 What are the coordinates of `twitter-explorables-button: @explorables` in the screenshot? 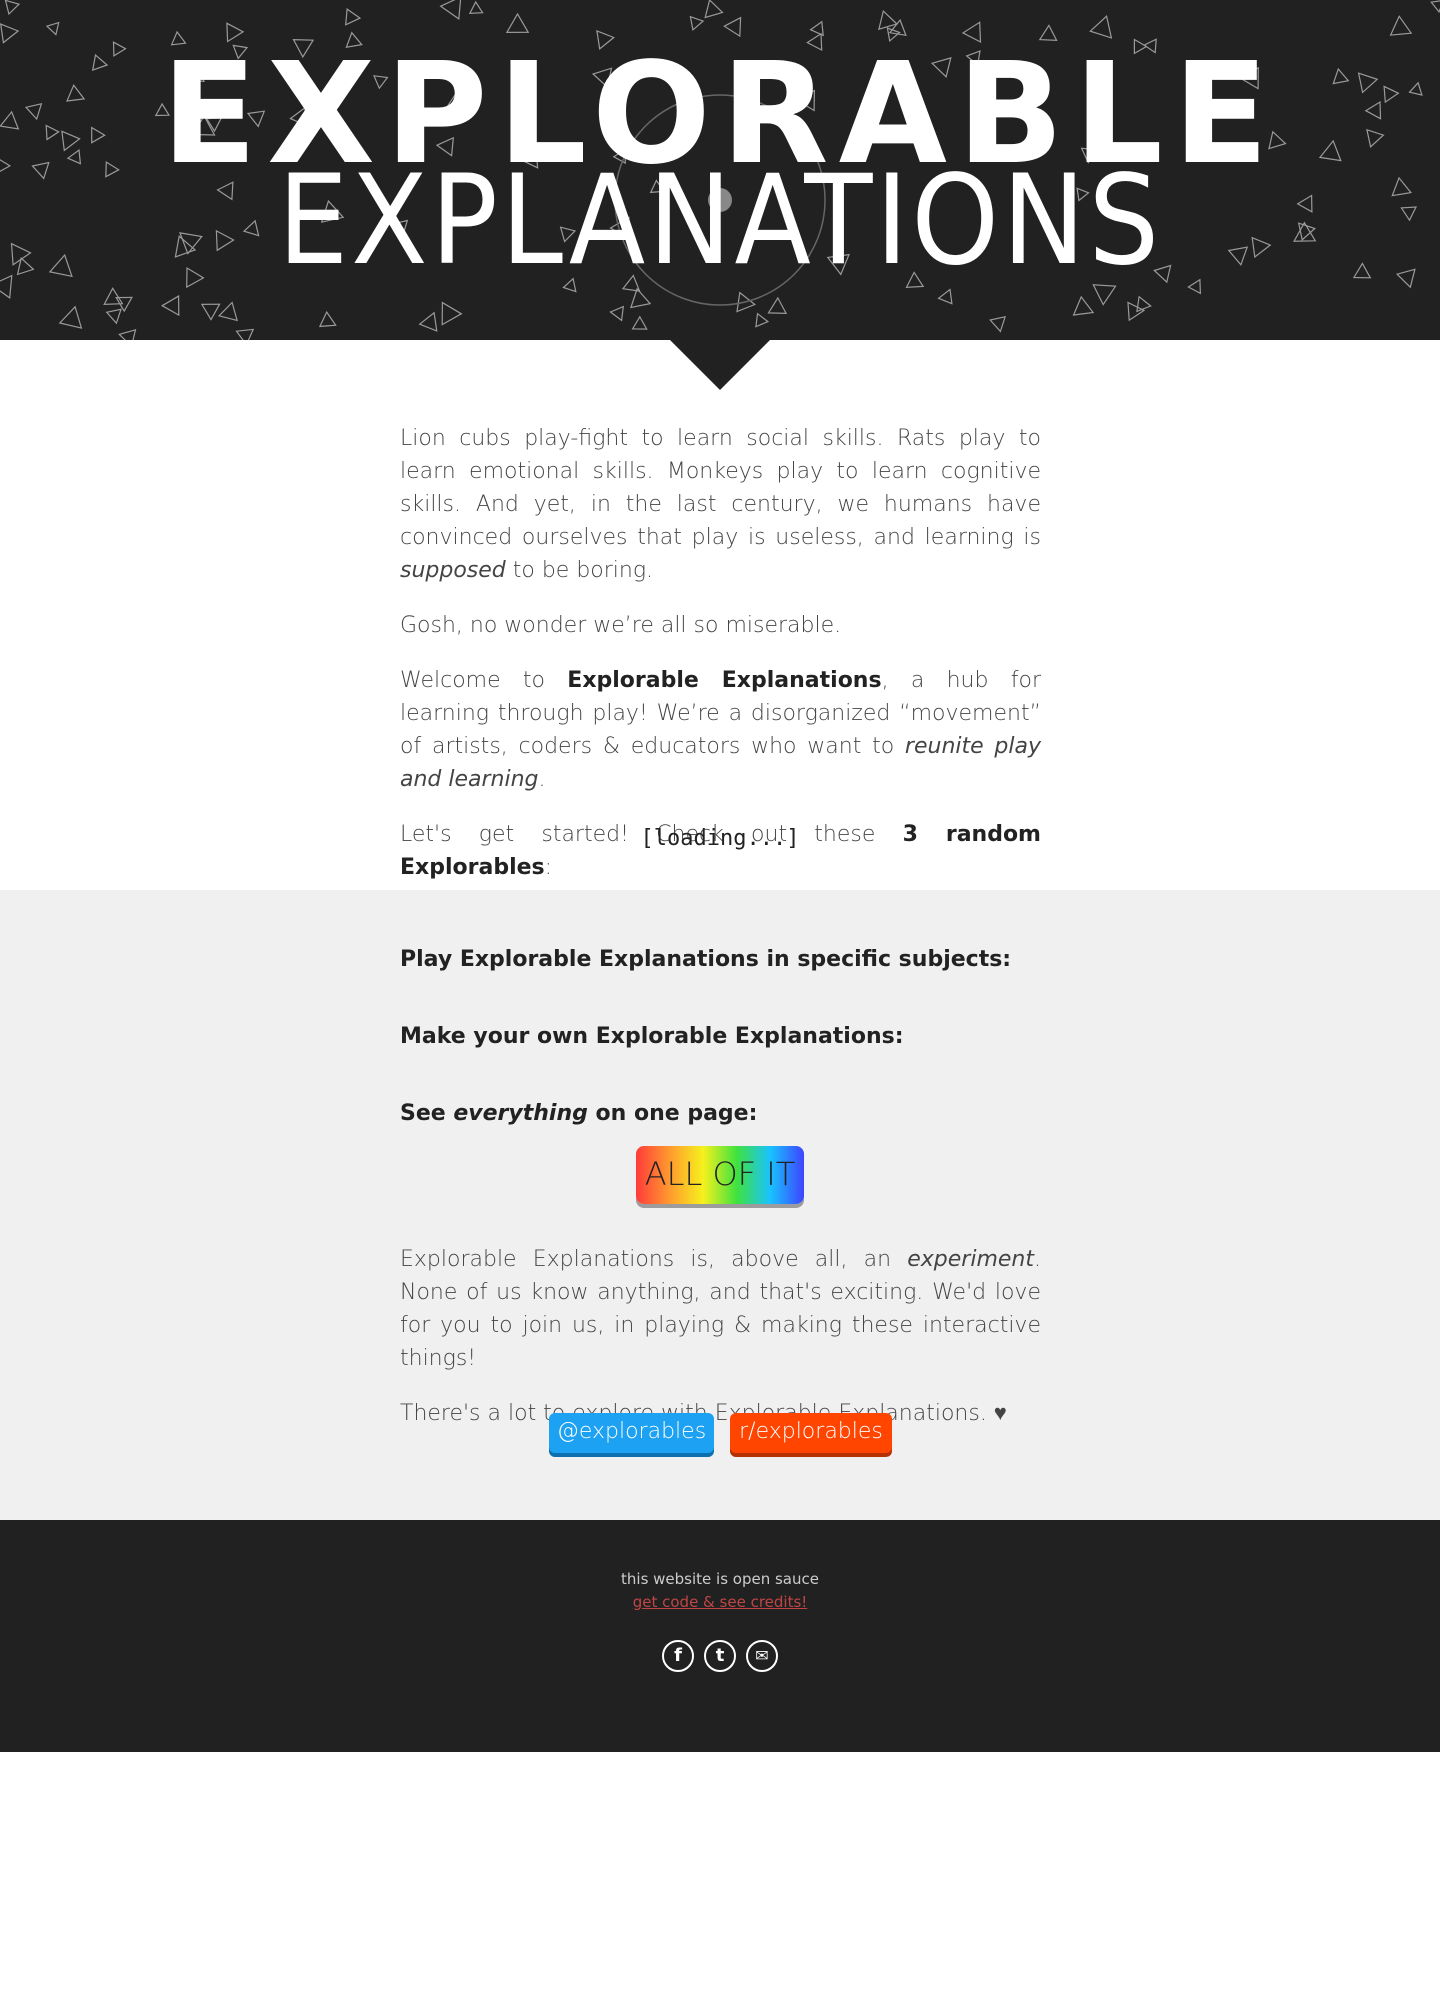 It's located at (631, 1433).